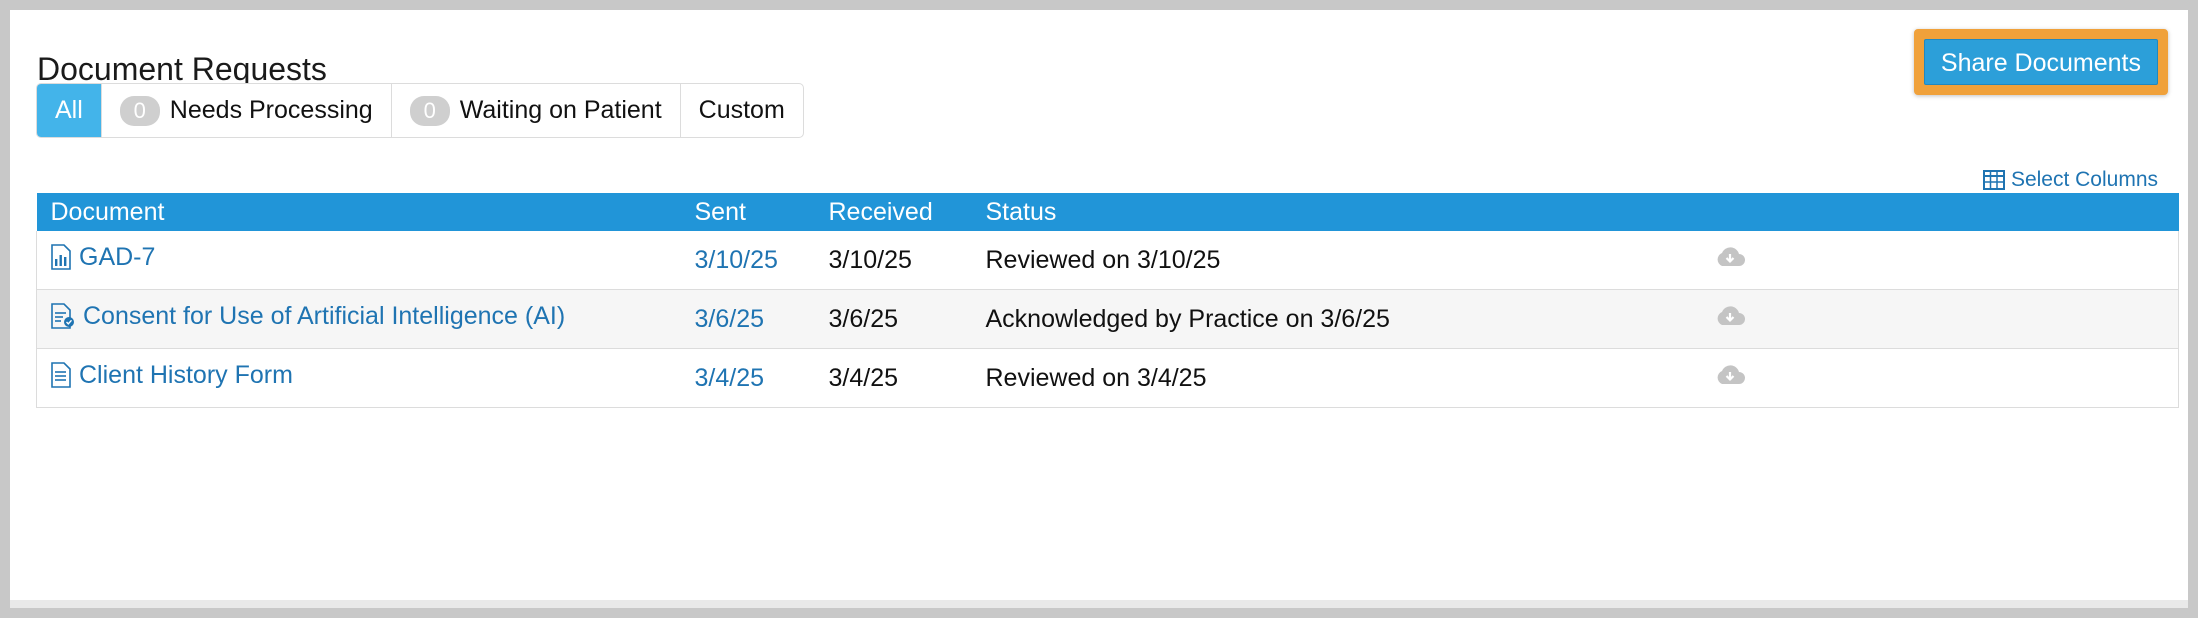 The width and height of the screenshot is (2198, 618). I want to click on document-name: GAD-7, so click(117, 256).